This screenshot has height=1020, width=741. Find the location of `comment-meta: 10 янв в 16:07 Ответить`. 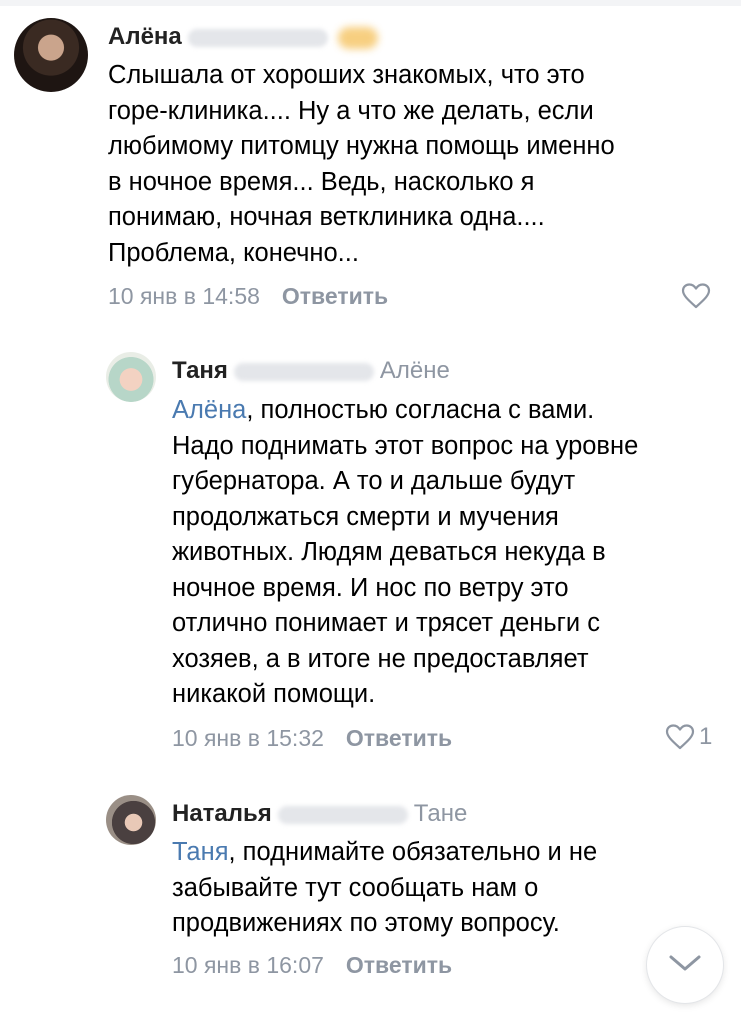

comment-meta: 10 янв в 16:07 Ответить is located at coordinates (312, 965).